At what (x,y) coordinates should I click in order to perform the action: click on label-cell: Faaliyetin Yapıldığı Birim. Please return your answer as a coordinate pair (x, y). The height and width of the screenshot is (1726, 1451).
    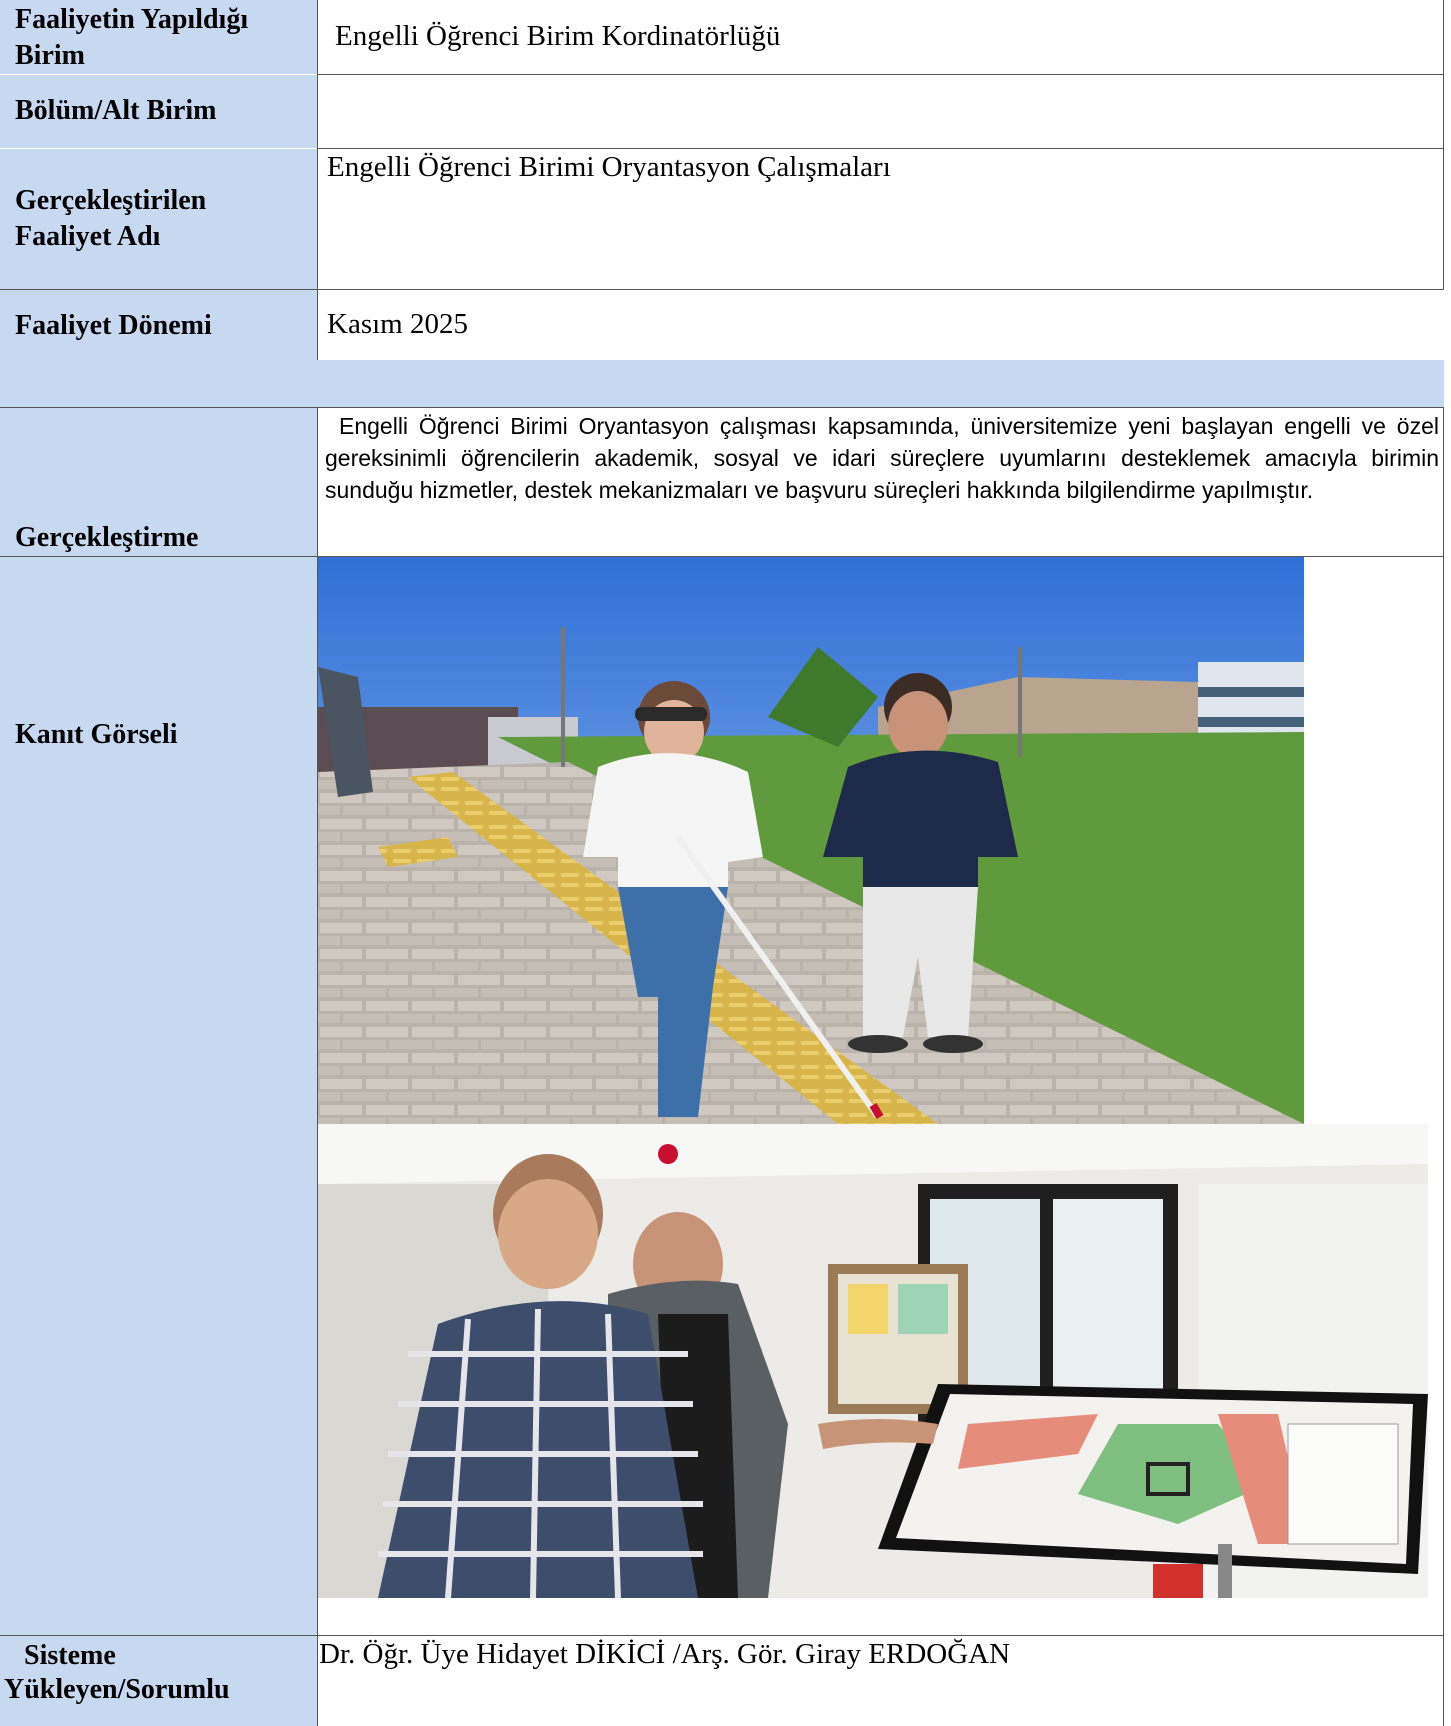
    Looking at the image, I should click on (158, 37).